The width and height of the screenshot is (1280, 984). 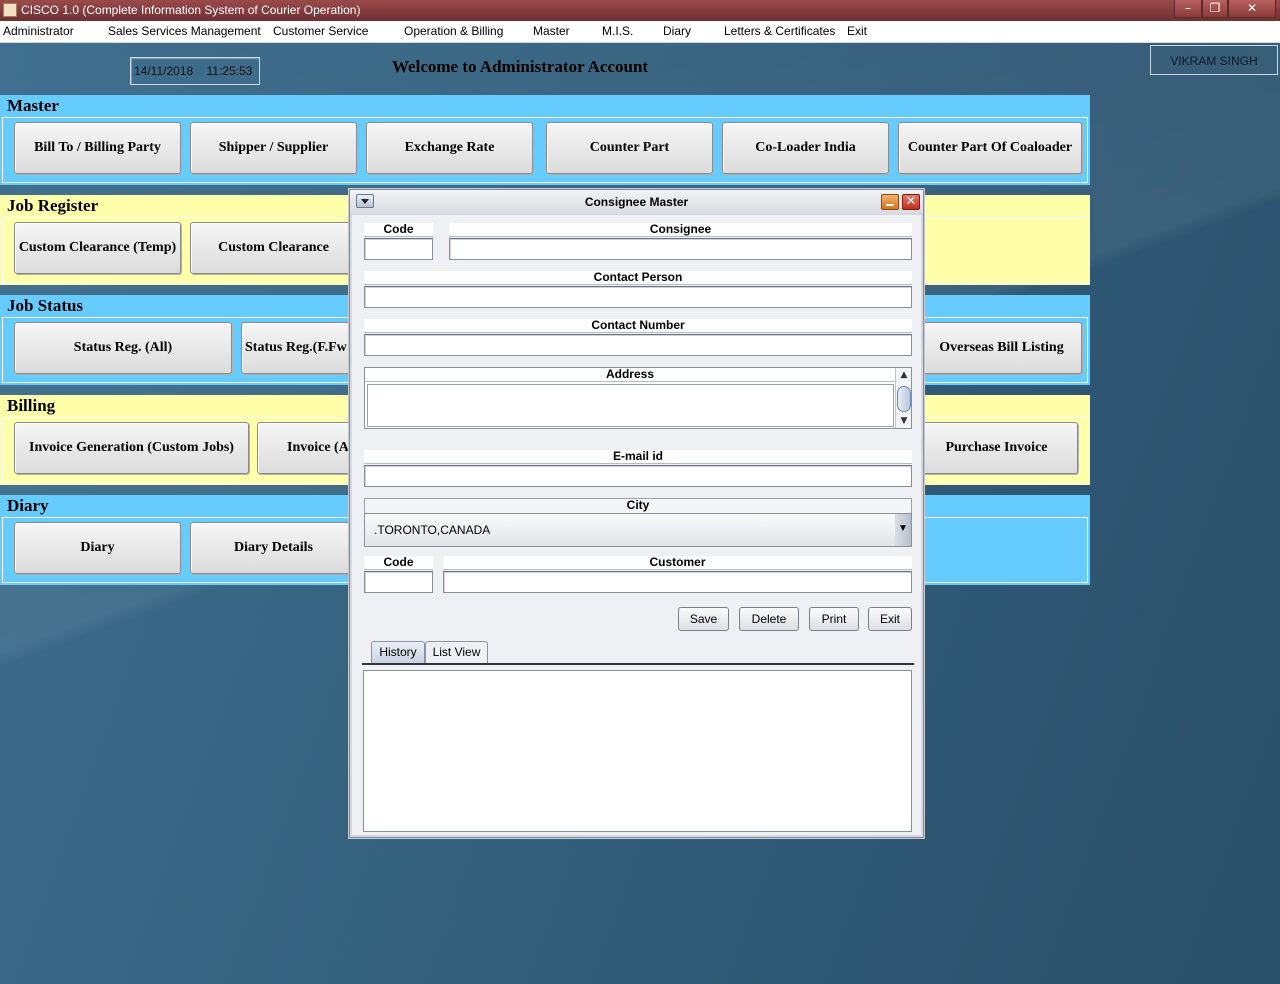 What do you see at coordinates (990, 148) in the screenshot?
I see `counter-part-of-coaloader-button: Counter Part Of Coaloader` at bounding box center [990, 148].